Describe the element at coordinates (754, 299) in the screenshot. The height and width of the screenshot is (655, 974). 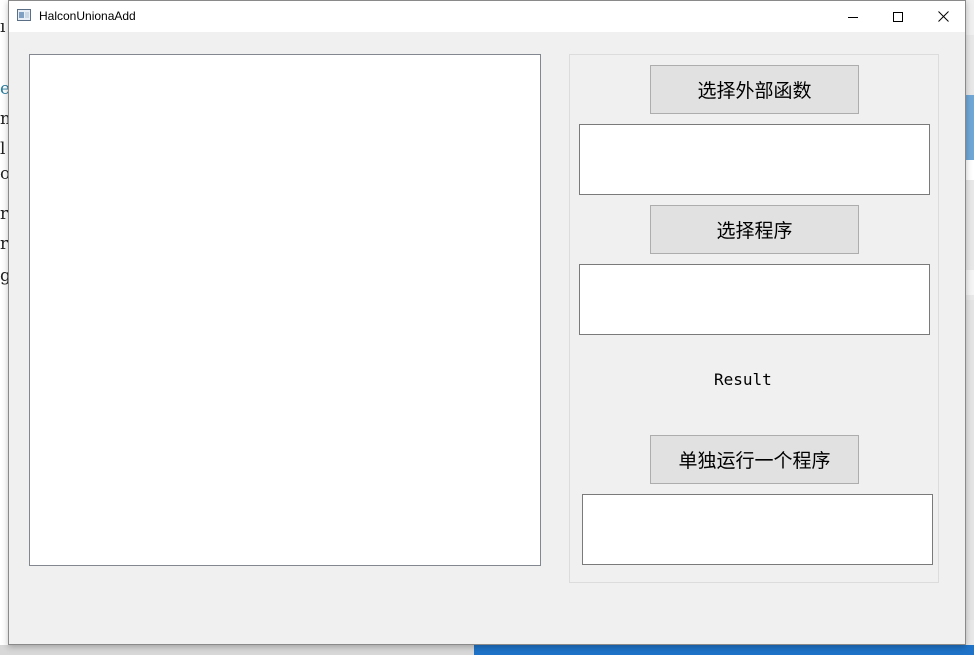
I see `program-path-field` at that location.